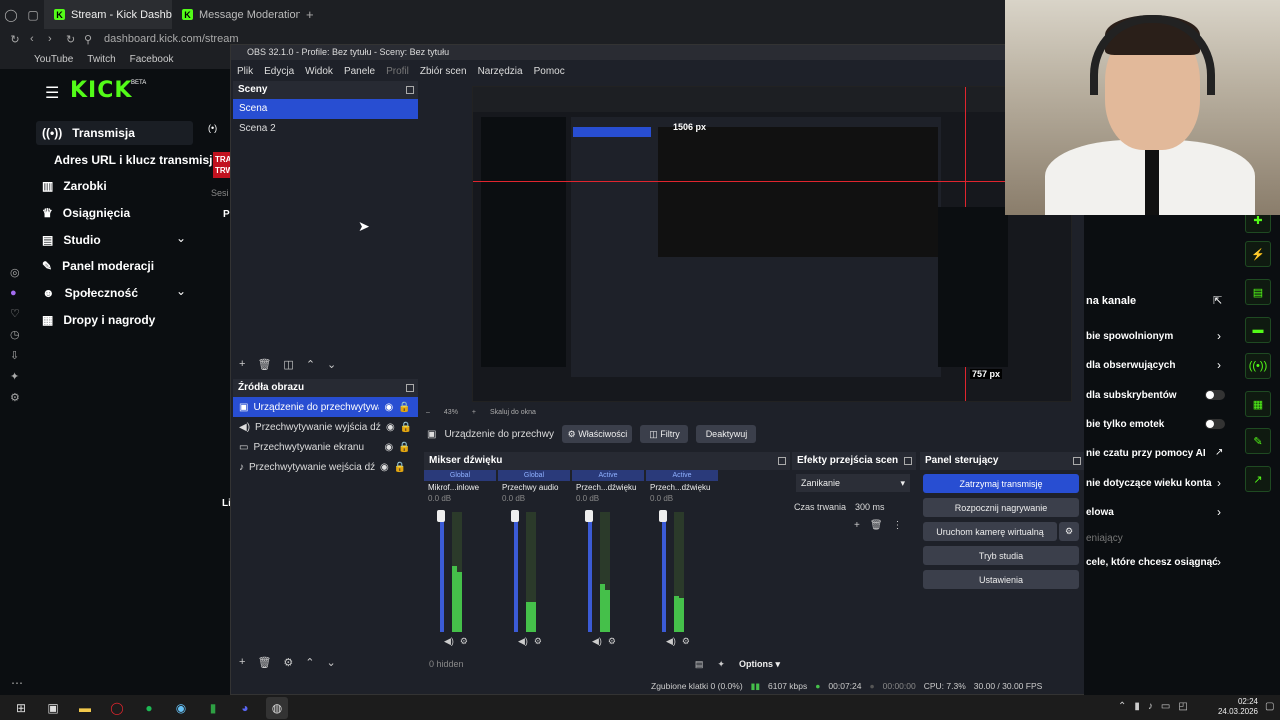 The width and height of the screenshot is (1280, 720). I want to click on rail-button: ▬, so click(1258, 330).